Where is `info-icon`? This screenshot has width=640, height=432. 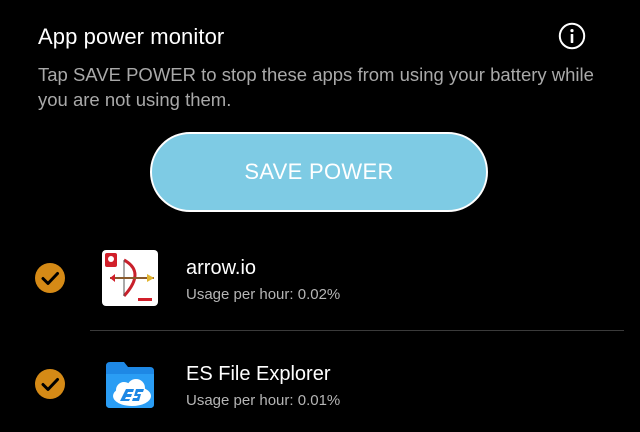 info-icon is located at coordinates (572, 36).